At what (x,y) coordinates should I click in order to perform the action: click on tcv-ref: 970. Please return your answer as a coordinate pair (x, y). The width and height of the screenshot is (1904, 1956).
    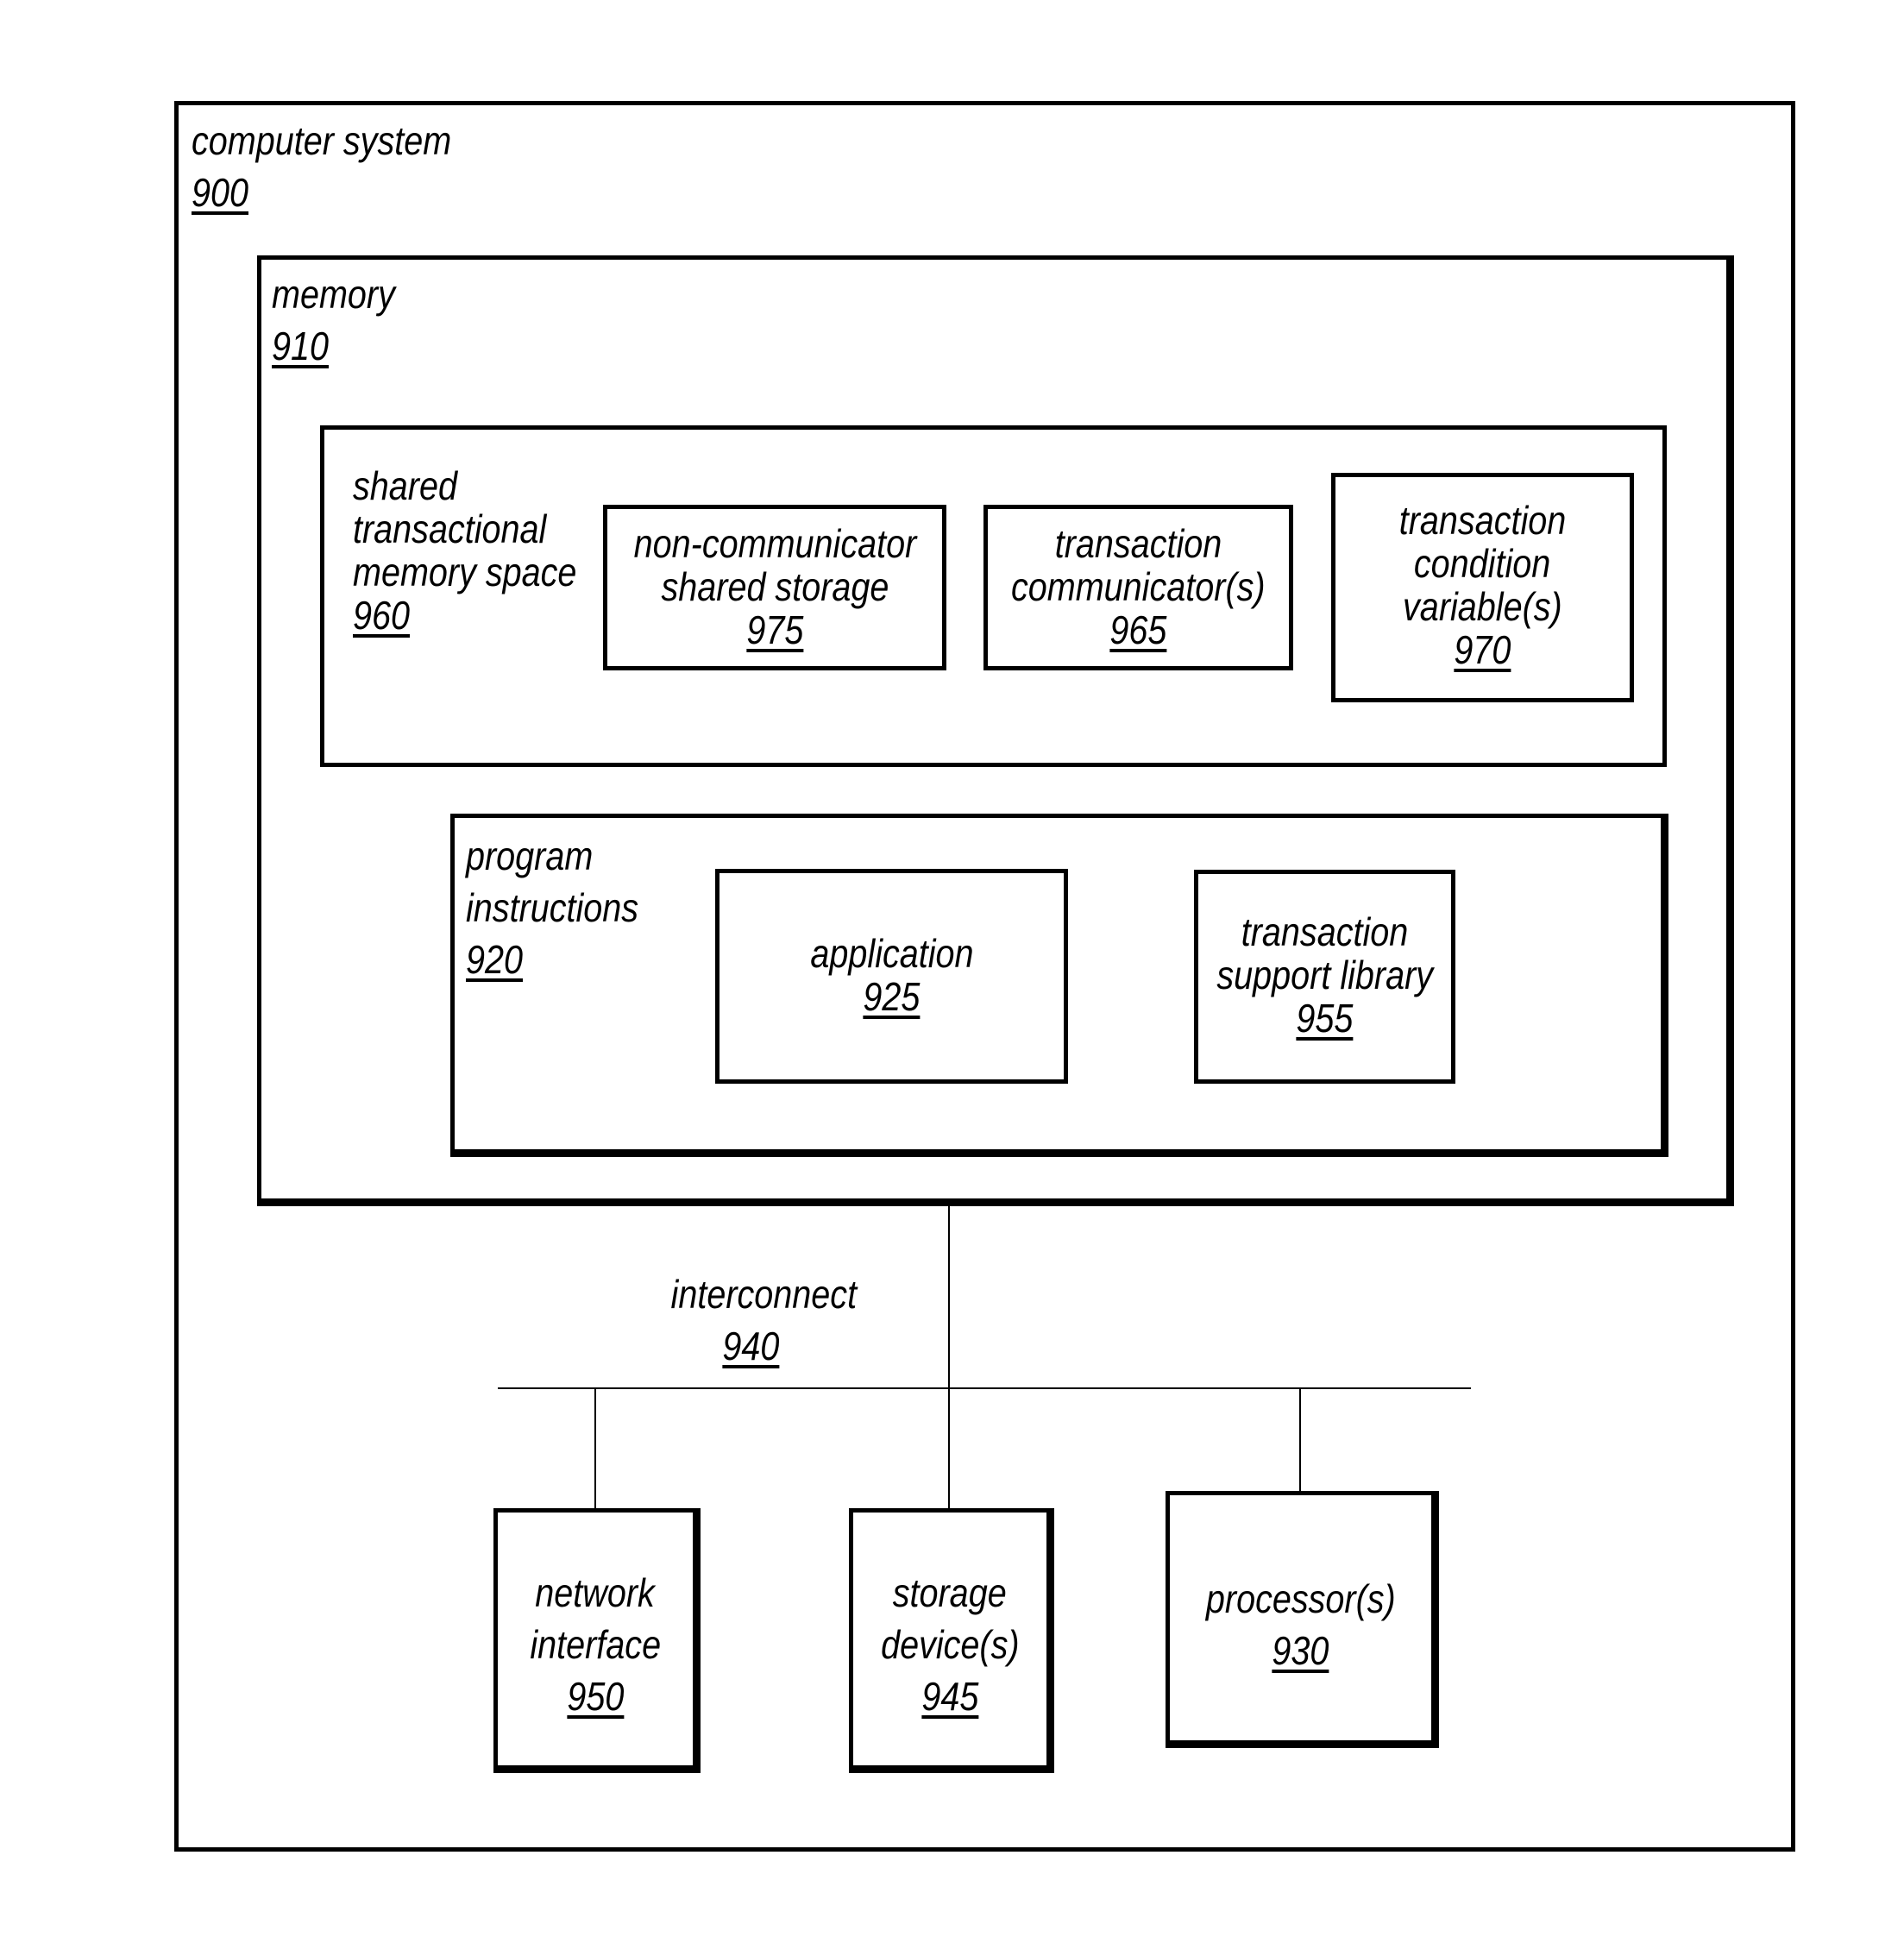
    Looking at the image, I should click on (1482, 649).